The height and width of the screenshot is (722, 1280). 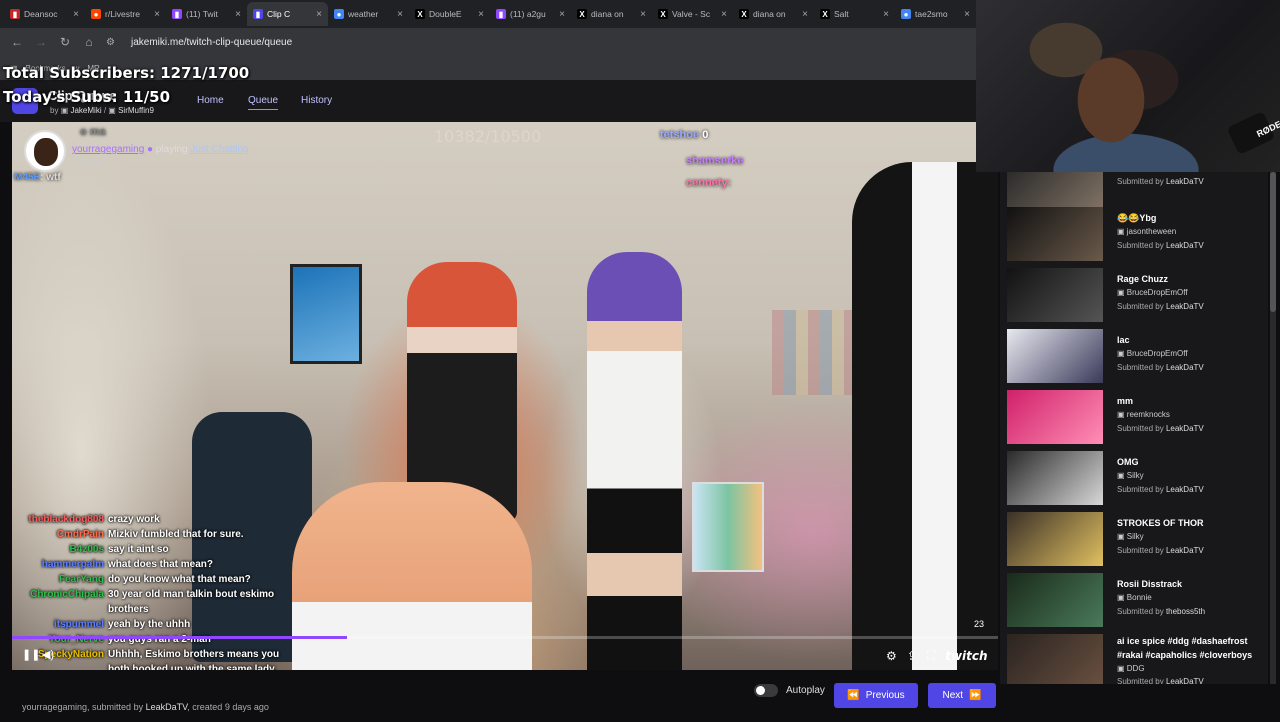 I want to click on chat-line: B4z00s say it aint so, so click(x=152, y=549).